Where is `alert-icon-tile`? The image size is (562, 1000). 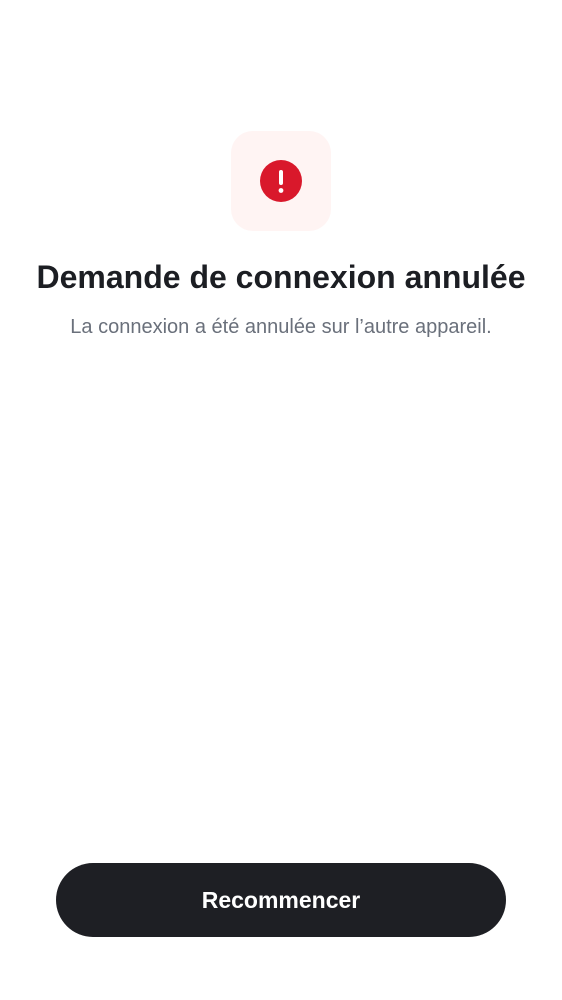 alert-icon-tile is located at coordinates (281, 181).